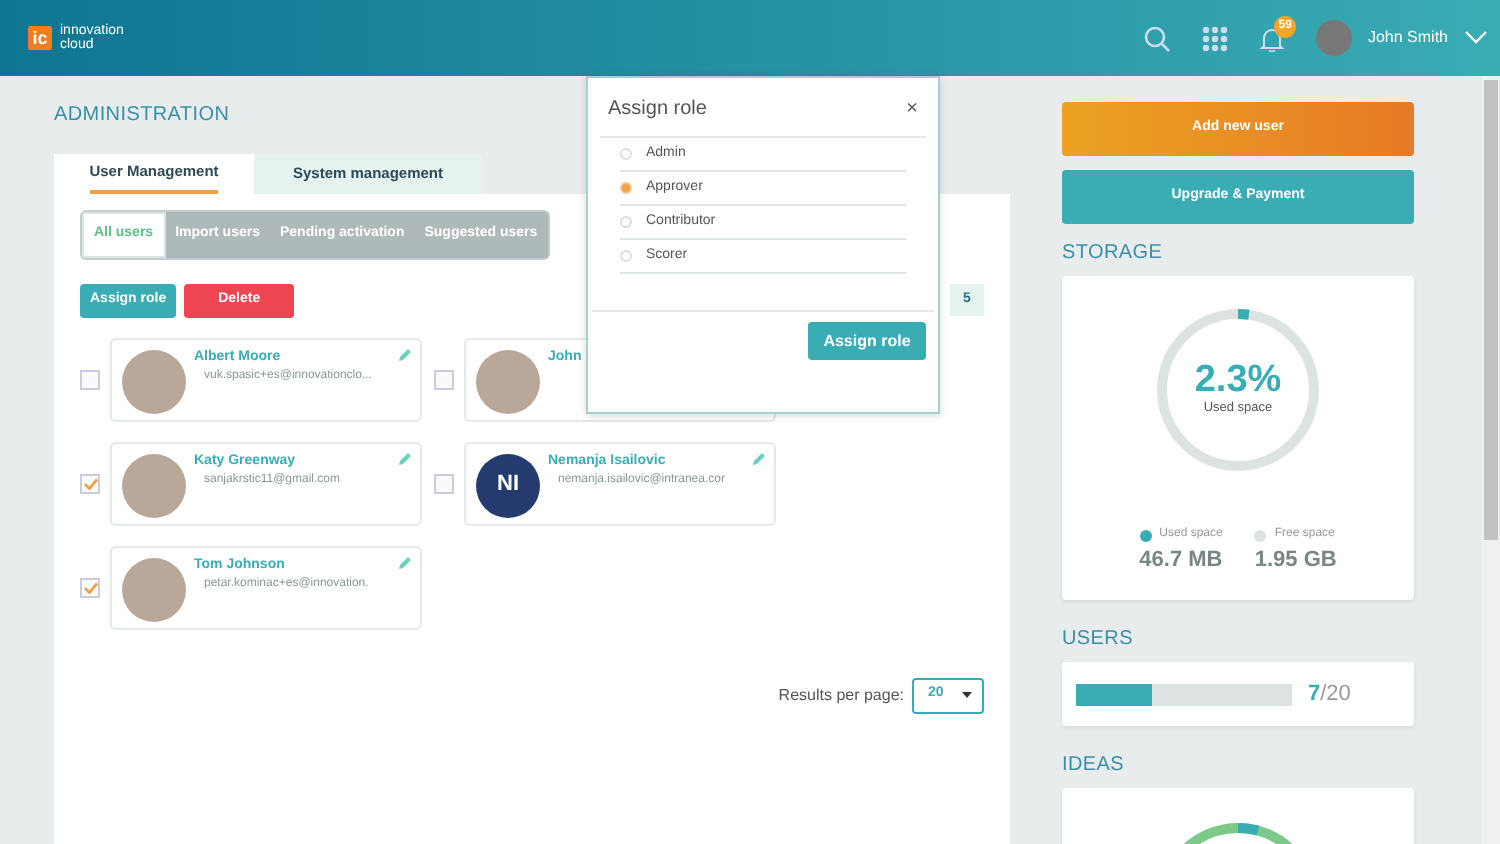  I want to click on users-count: 7, so click(1314, 694).